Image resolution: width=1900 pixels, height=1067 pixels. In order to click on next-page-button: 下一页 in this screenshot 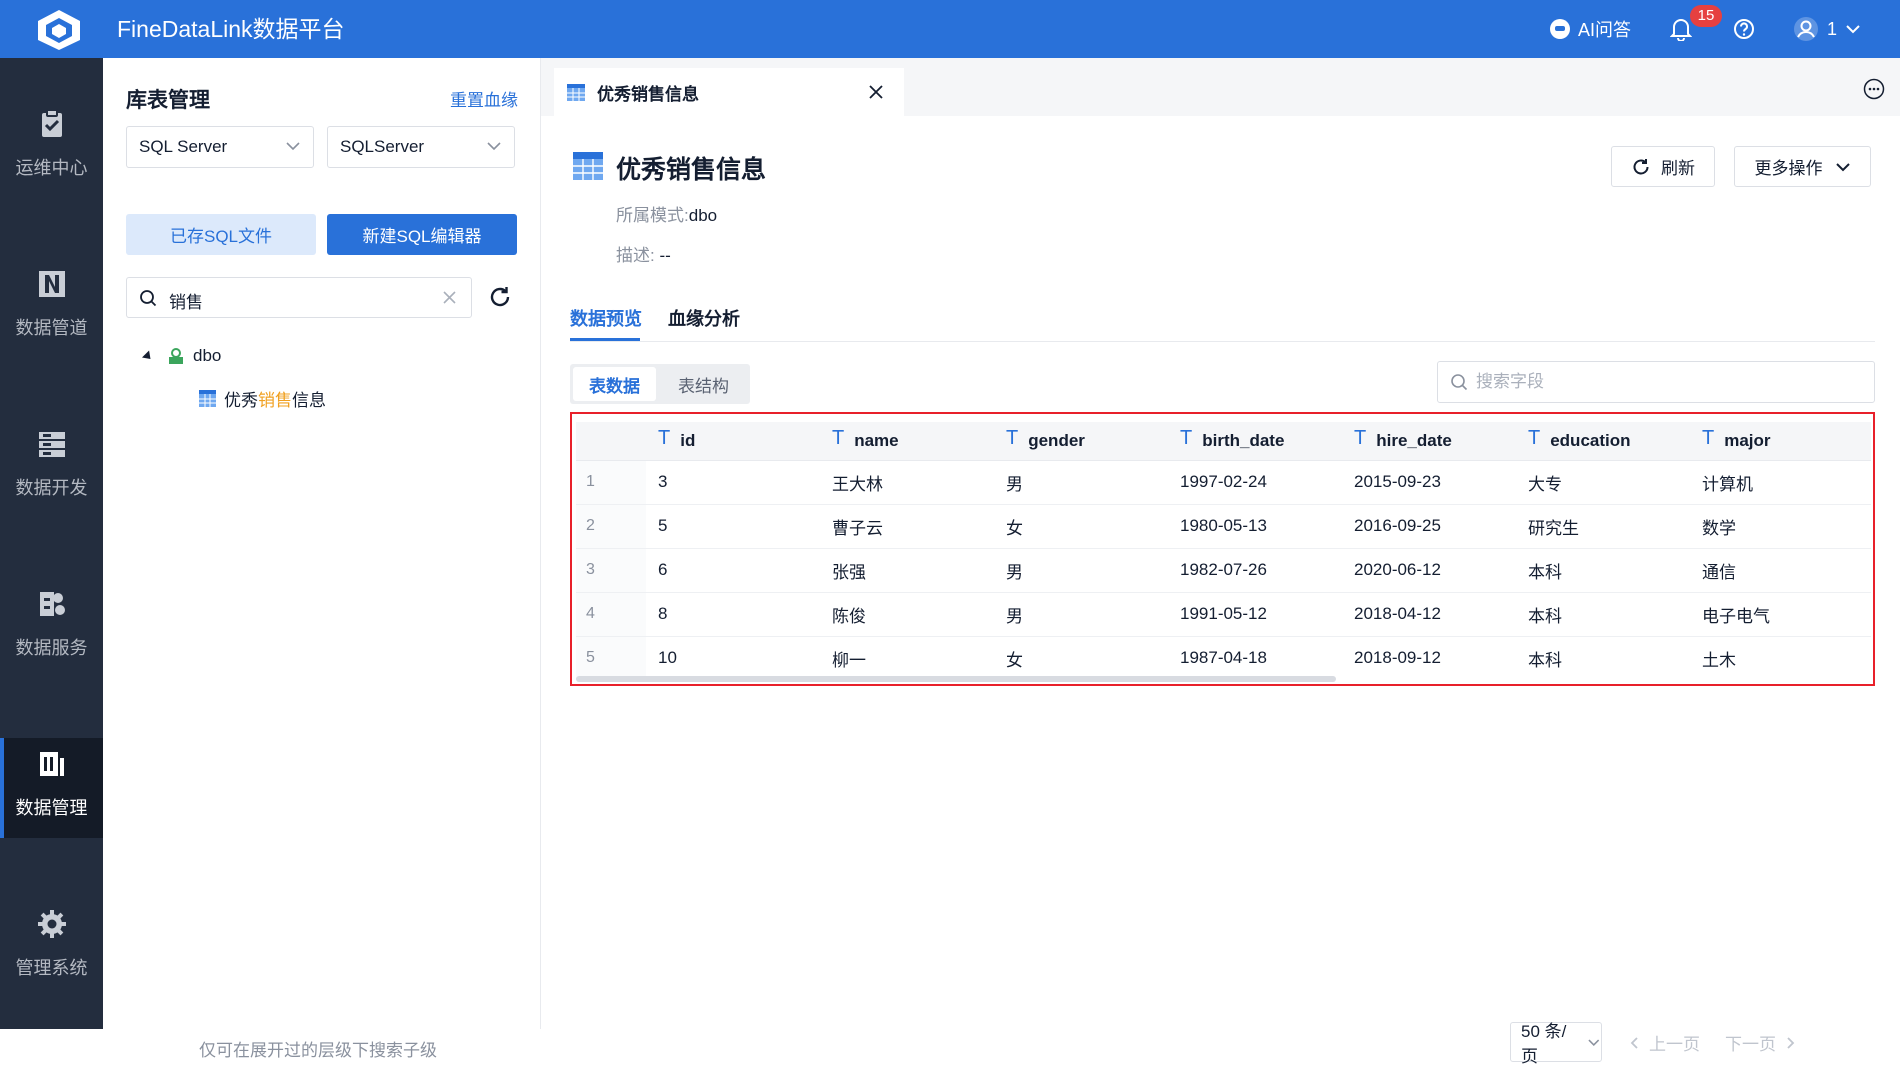, I will do `click(1760, 1042)`.